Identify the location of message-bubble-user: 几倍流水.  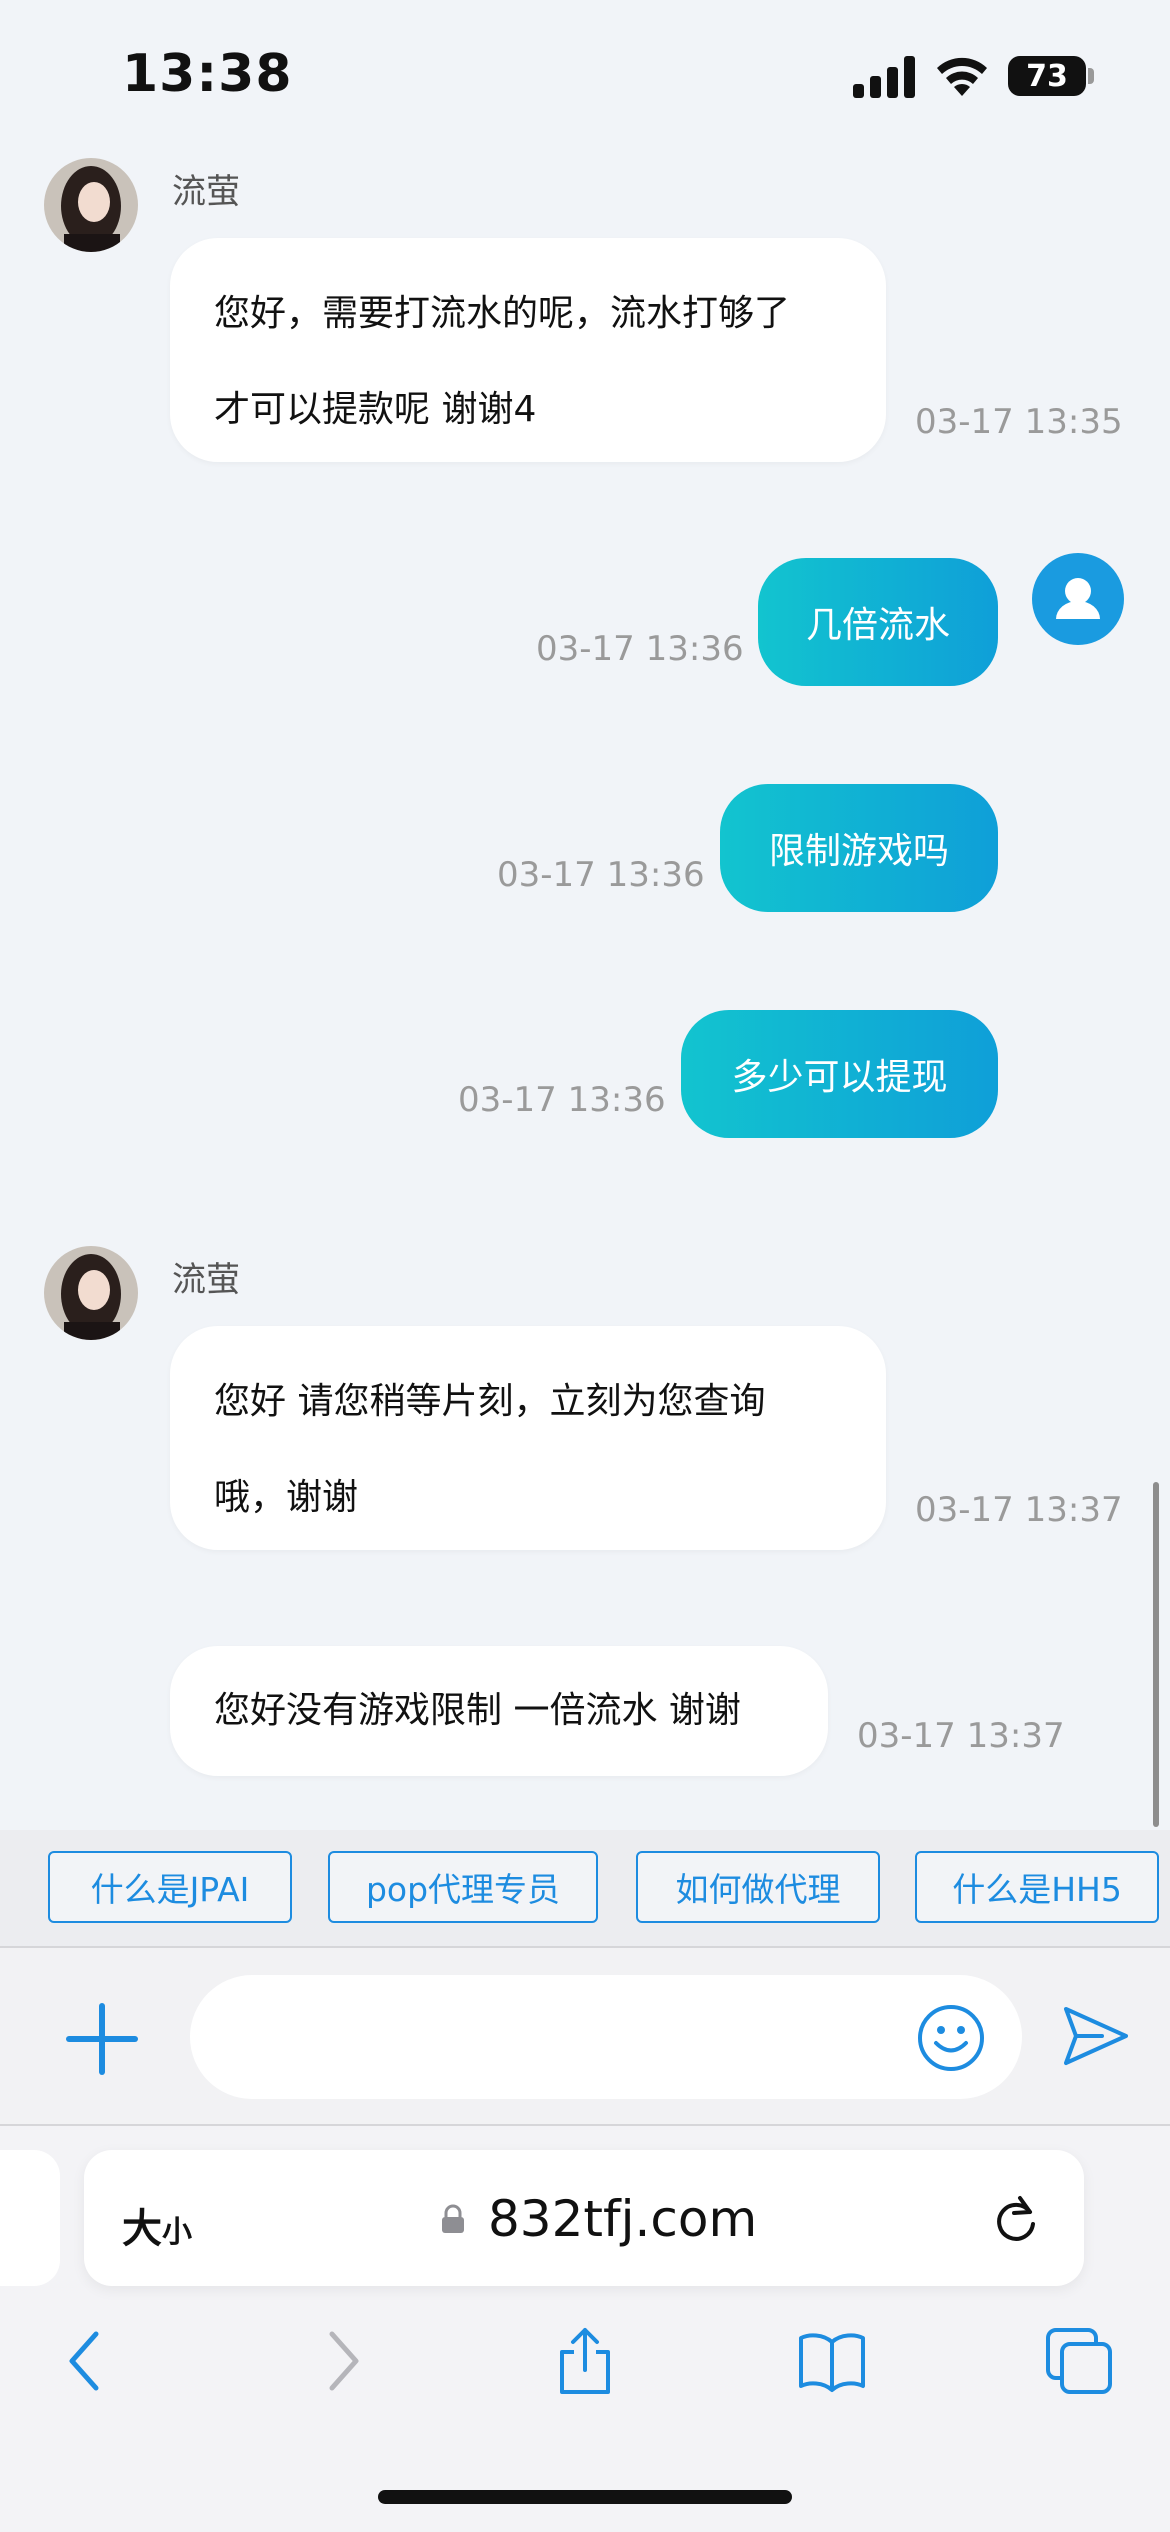
(878, 622).